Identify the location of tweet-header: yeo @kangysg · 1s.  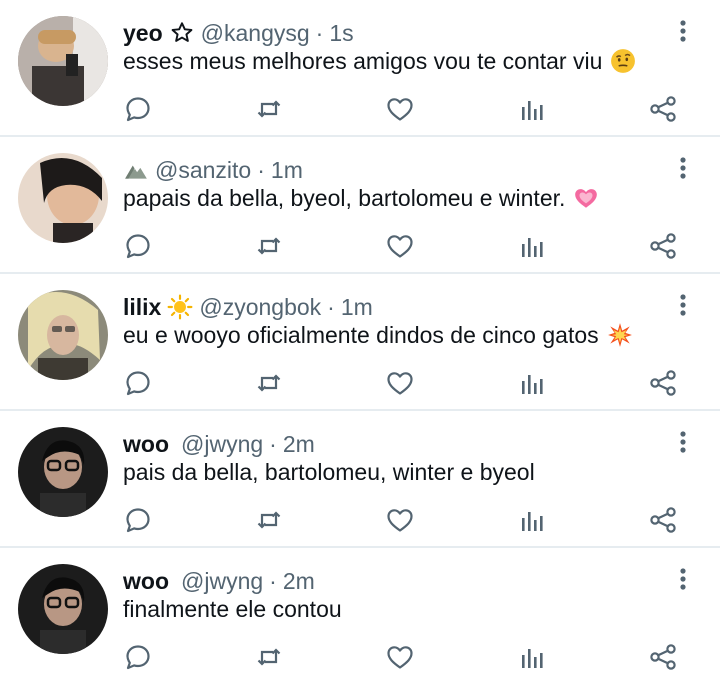
(238, 33).